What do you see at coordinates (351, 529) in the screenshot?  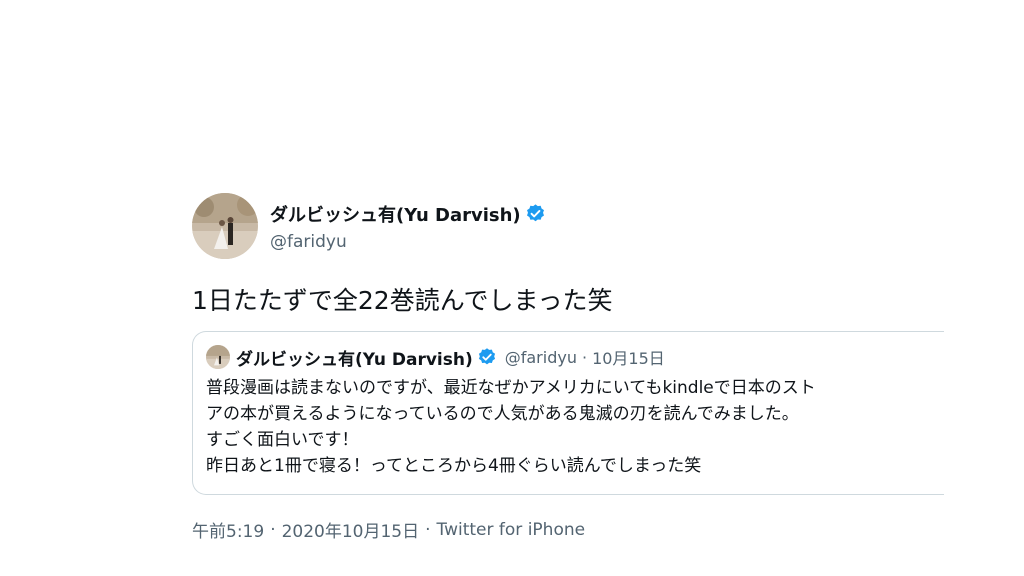 I see `tweet-date: 2020年10月15日` at bounding box center [351, 529].